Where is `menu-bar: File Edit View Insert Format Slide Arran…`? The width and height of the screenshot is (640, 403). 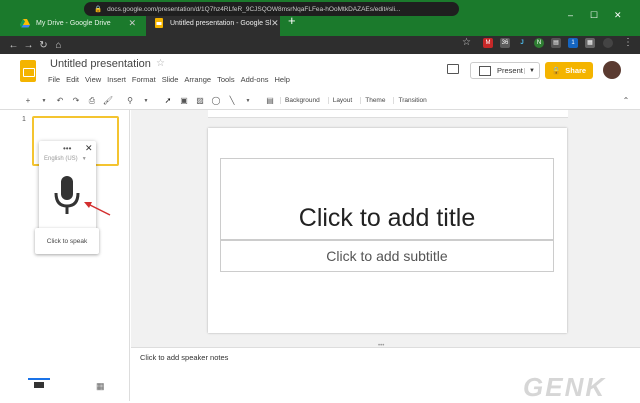 menu-bar: File Edit View Insert Format Slide Arran… is located at coordinates (169, 79).